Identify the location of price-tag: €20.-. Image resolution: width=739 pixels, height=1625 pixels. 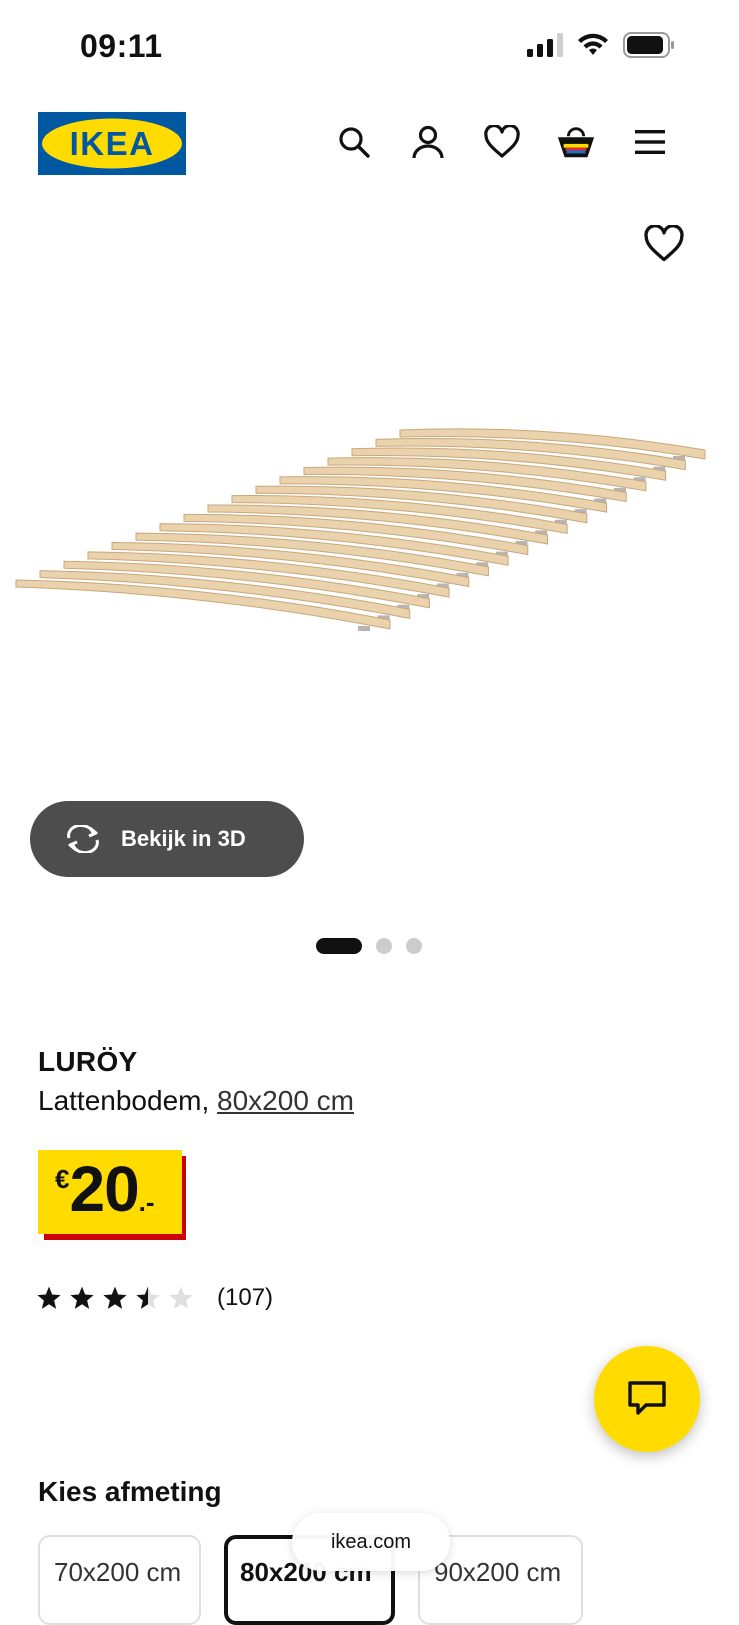
(110, 1192).